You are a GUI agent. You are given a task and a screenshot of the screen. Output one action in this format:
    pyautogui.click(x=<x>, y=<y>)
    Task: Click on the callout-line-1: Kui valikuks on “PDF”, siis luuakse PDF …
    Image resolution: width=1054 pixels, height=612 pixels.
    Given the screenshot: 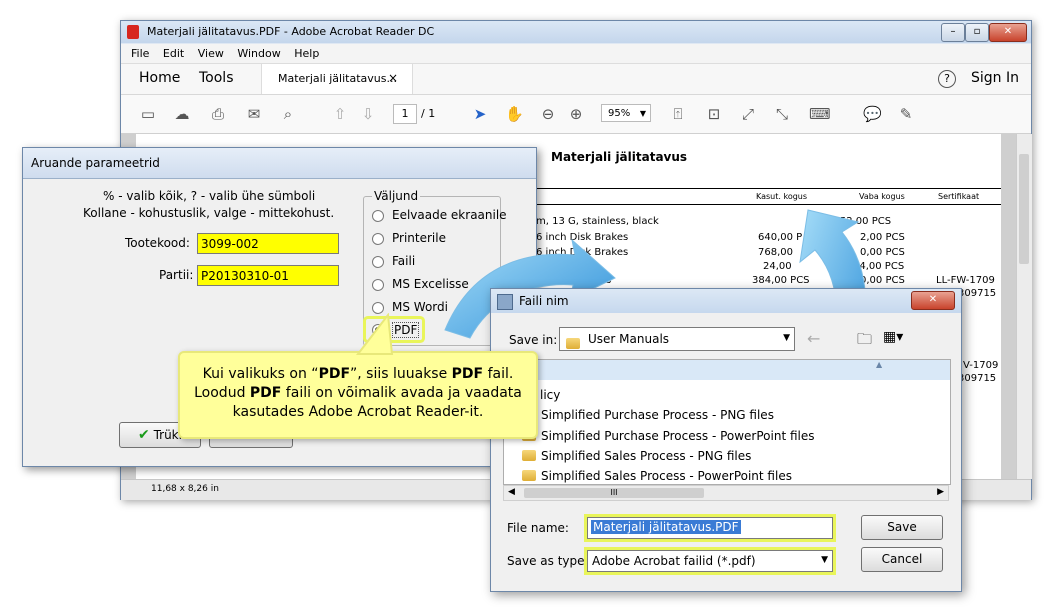 What is the action you would take?
    pyautogui.click(x=358, y=374)
    